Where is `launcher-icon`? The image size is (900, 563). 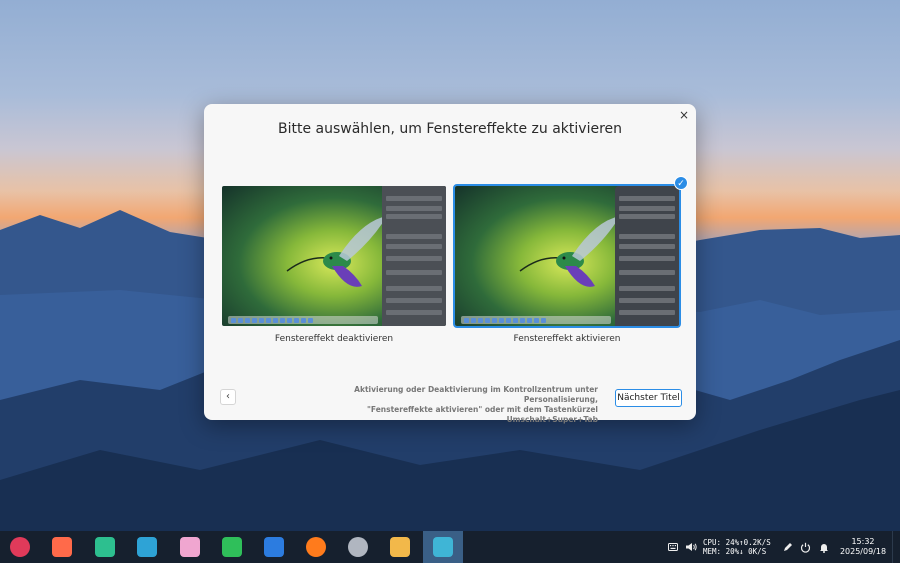
launcher-icon is located at coordinates (20, 547).